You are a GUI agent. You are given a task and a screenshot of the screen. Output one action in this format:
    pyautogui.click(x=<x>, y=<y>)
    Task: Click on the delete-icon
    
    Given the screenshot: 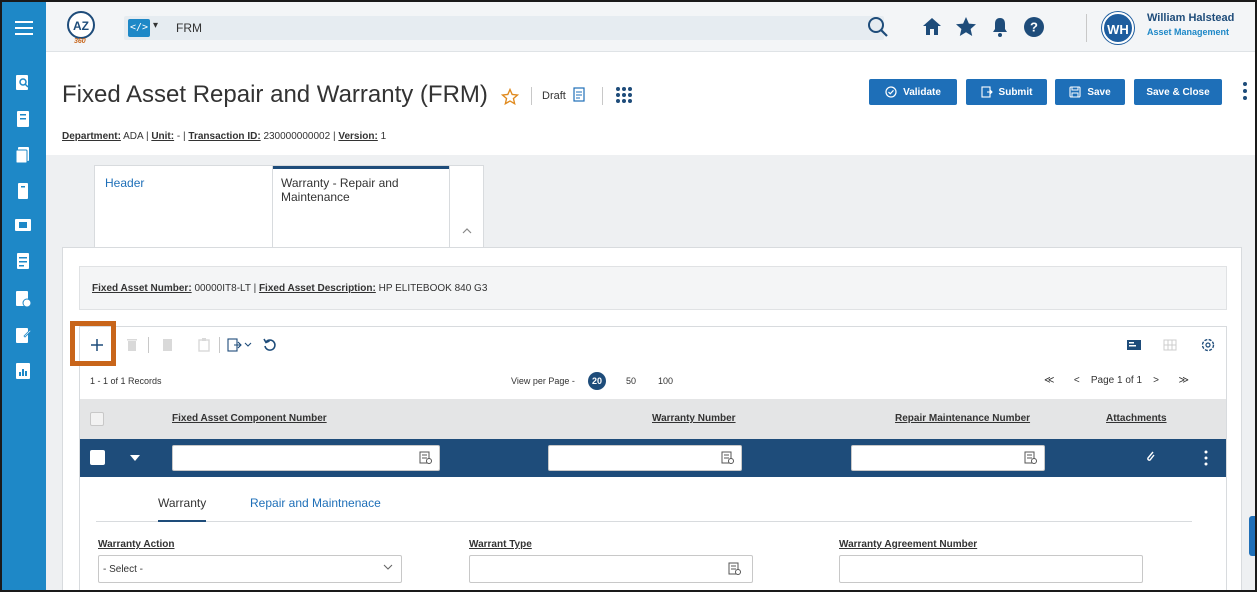 What is the action you would take?
    pyautogui.click(x=132, y=345)
    